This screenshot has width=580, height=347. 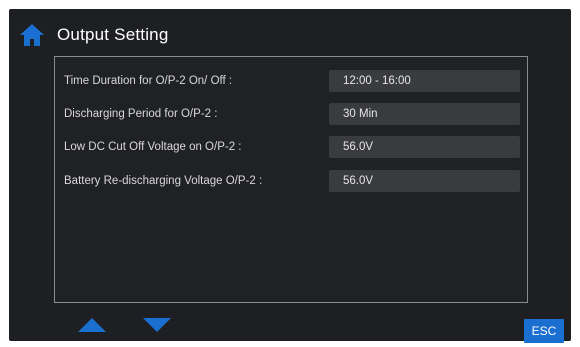 I want to click on header: Output Setting, so click(x=93, y=35).